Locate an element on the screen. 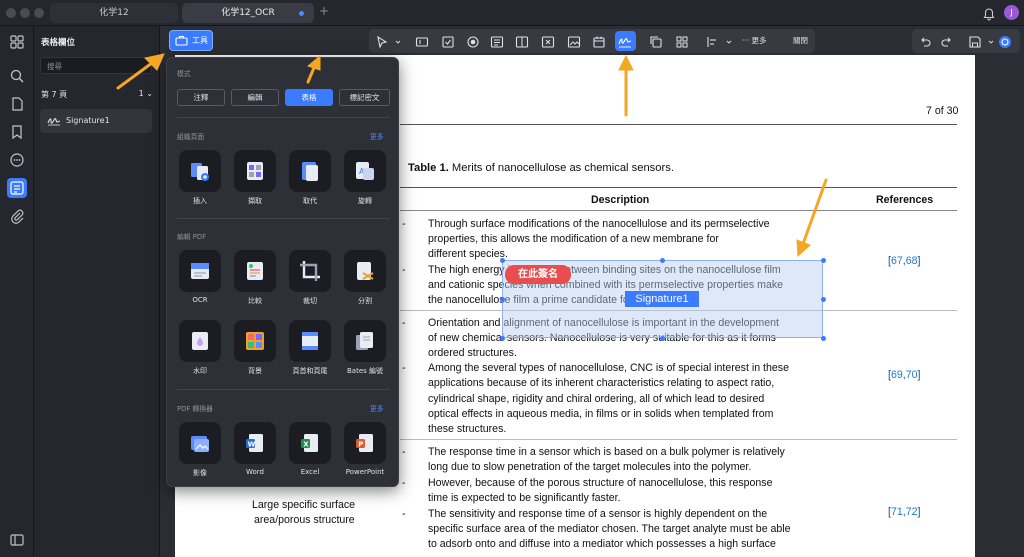 This screenshot has width=1024, height=557. minimize-window-button is located at coordinates (25, 13).